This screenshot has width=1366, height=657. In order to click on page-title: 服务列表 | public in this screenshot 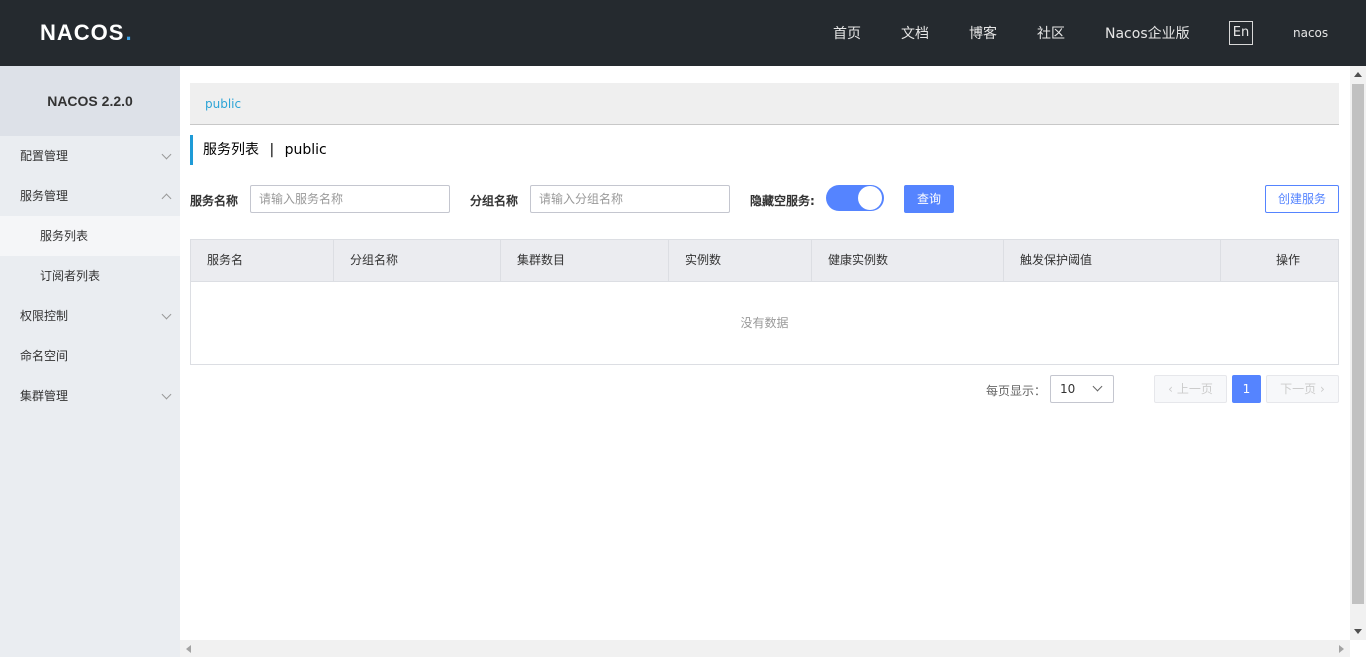, I will do `click(258, 150)`.